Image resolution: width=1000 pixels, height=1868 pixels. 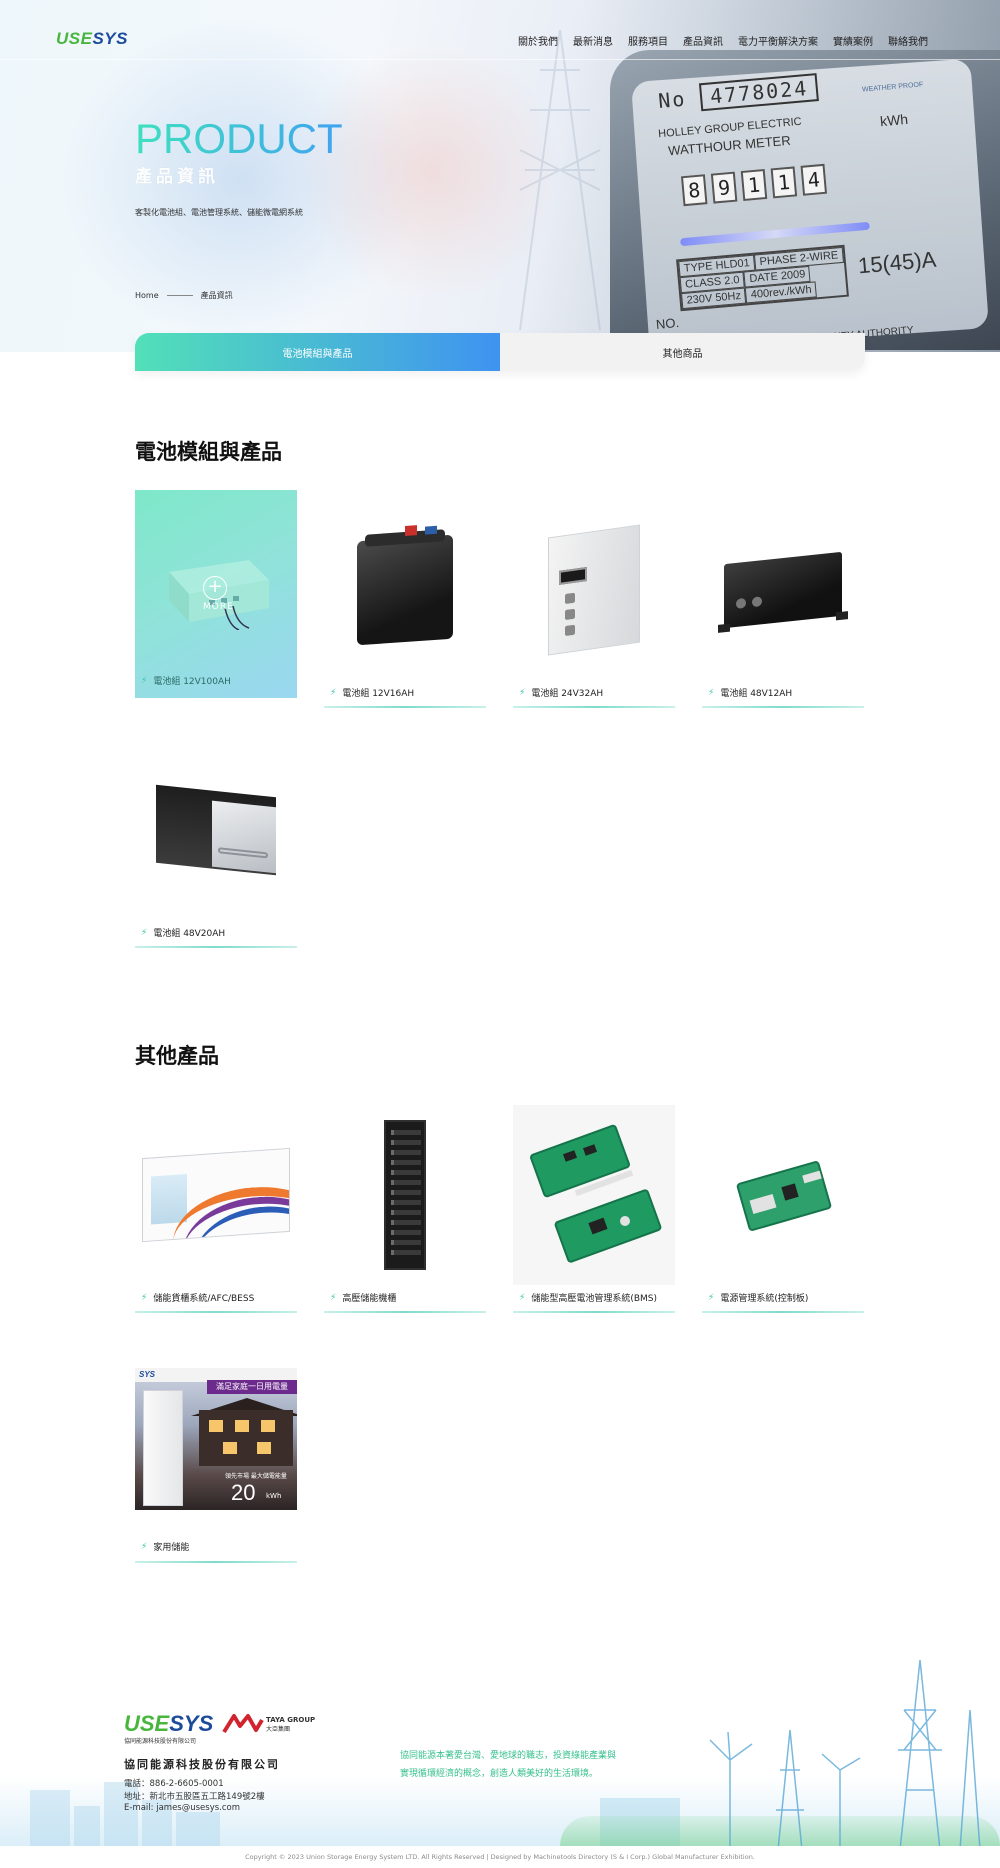 I want to click on battery-48v20ah-icon, so click(x=216, y=830).